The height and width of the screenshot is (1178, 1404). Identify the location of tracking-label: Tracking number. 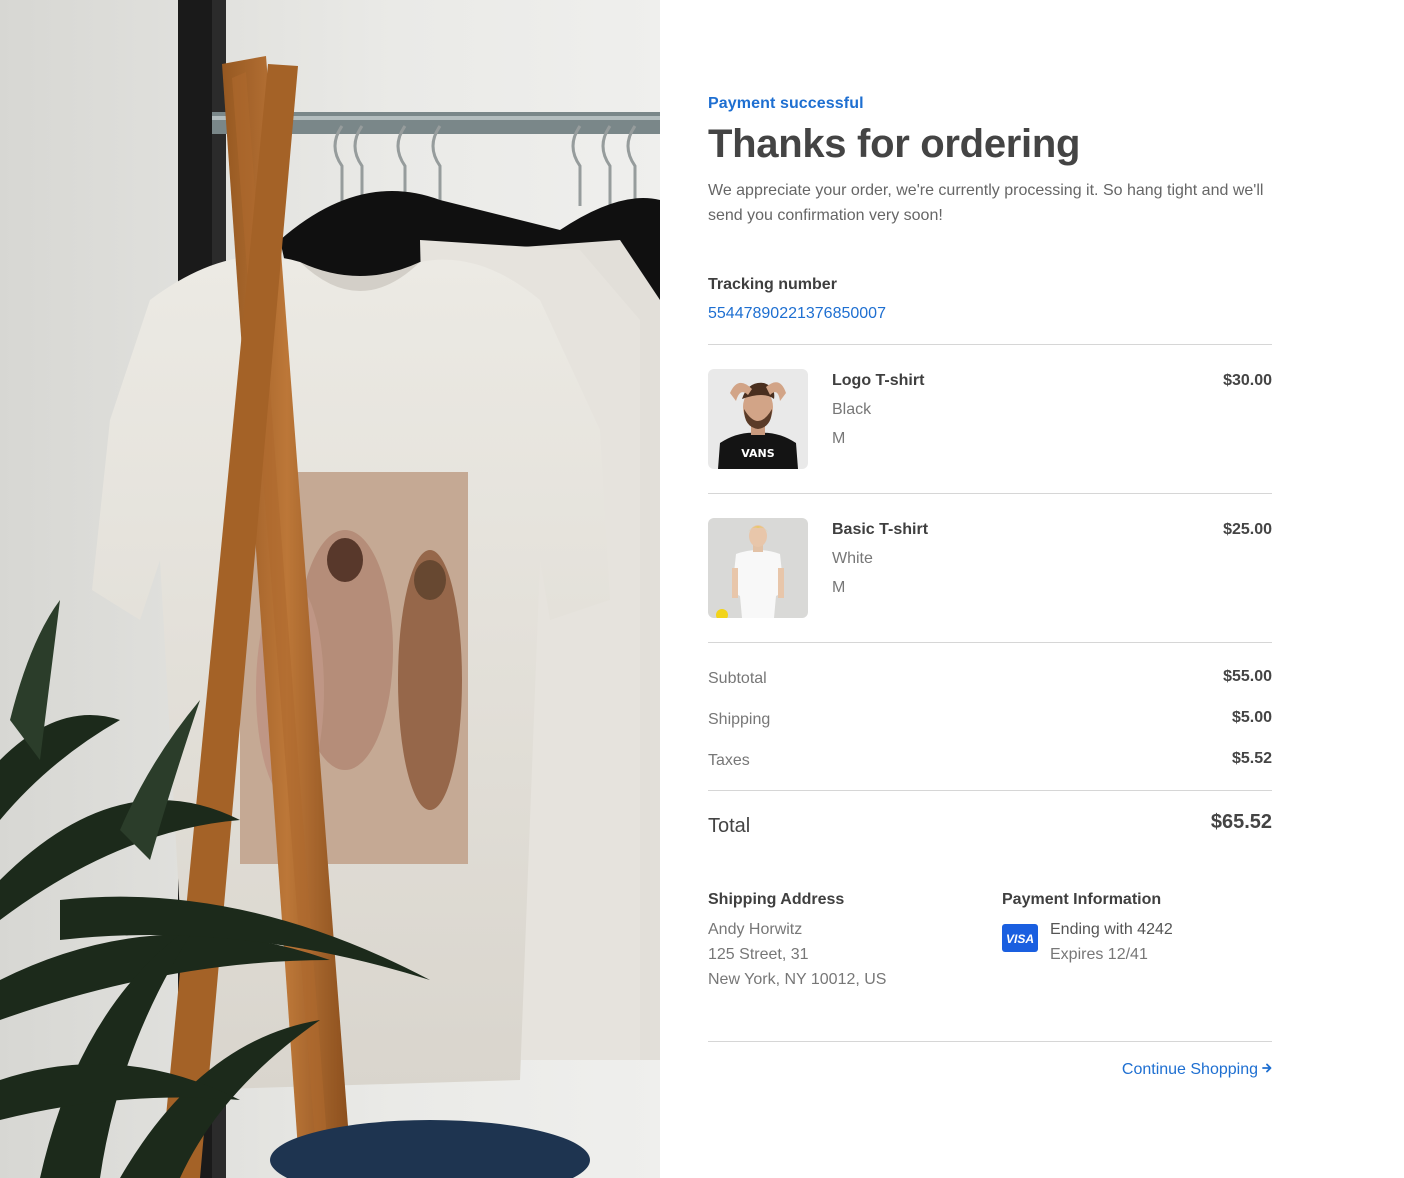
(772, 284).